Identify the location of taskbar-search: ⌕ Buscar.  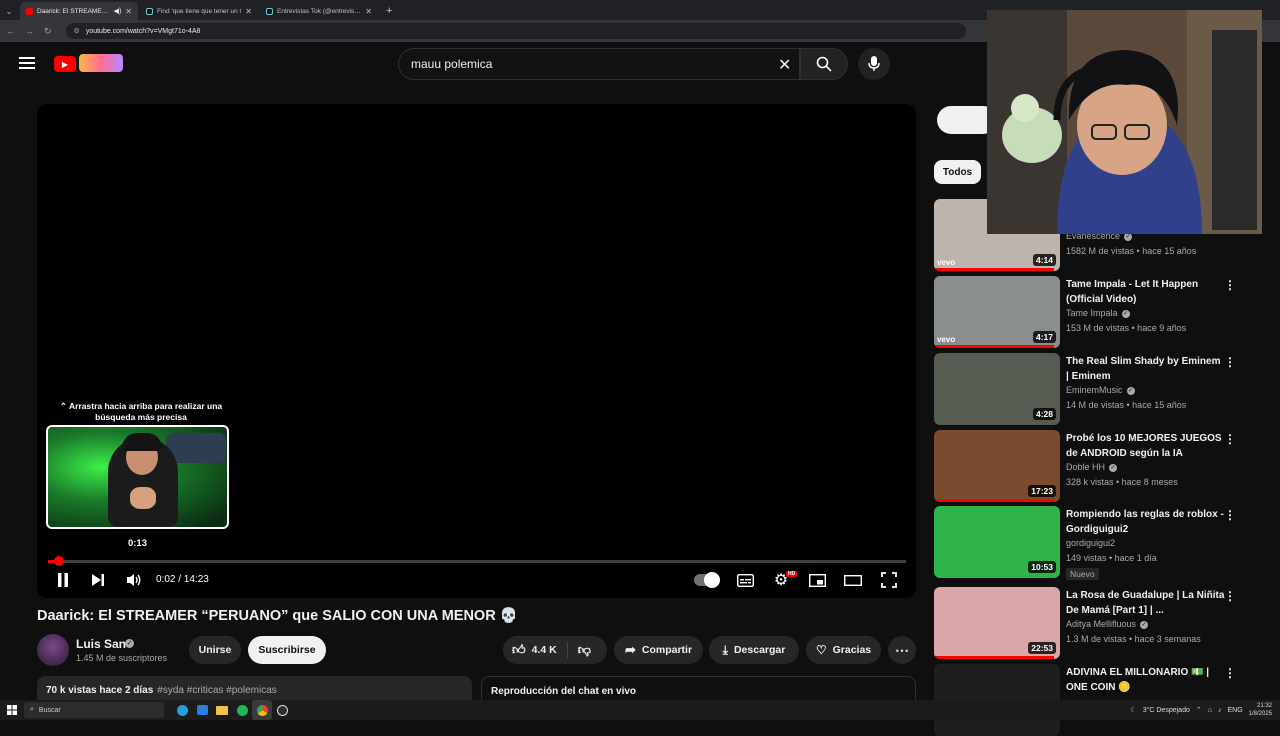
(94, 710).